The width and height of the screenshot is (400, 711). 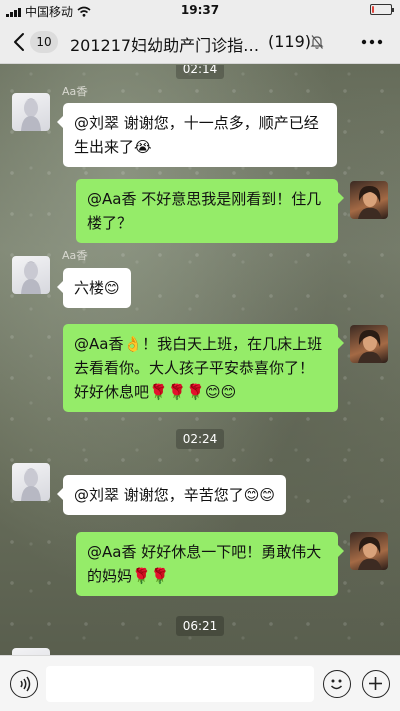 I want to click on input-bar, so click(x=200, y=683).